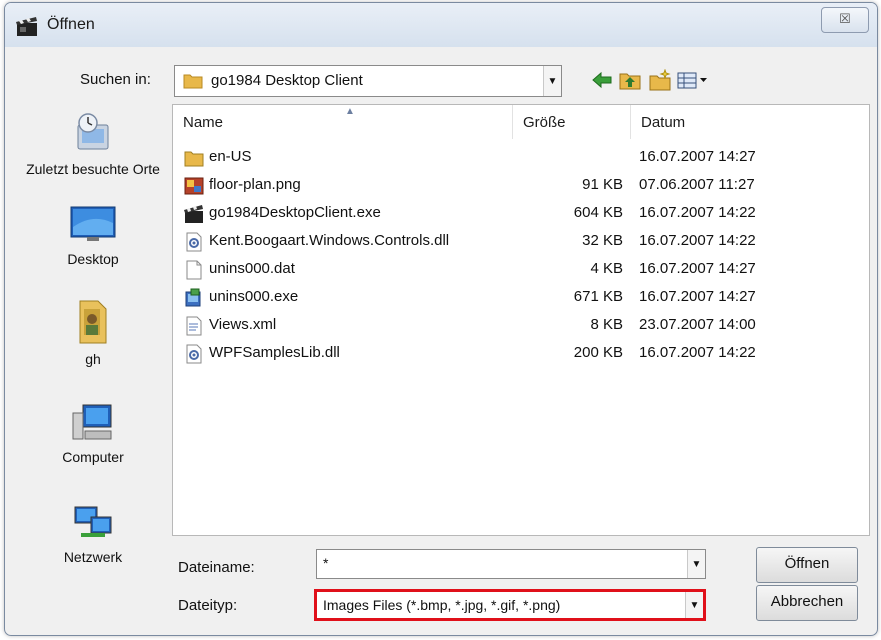 This screenshot has height=640, width=881. Describe the element at coordinates (194, 270) in the screenshot. I see `blank-file-icon` at that location.